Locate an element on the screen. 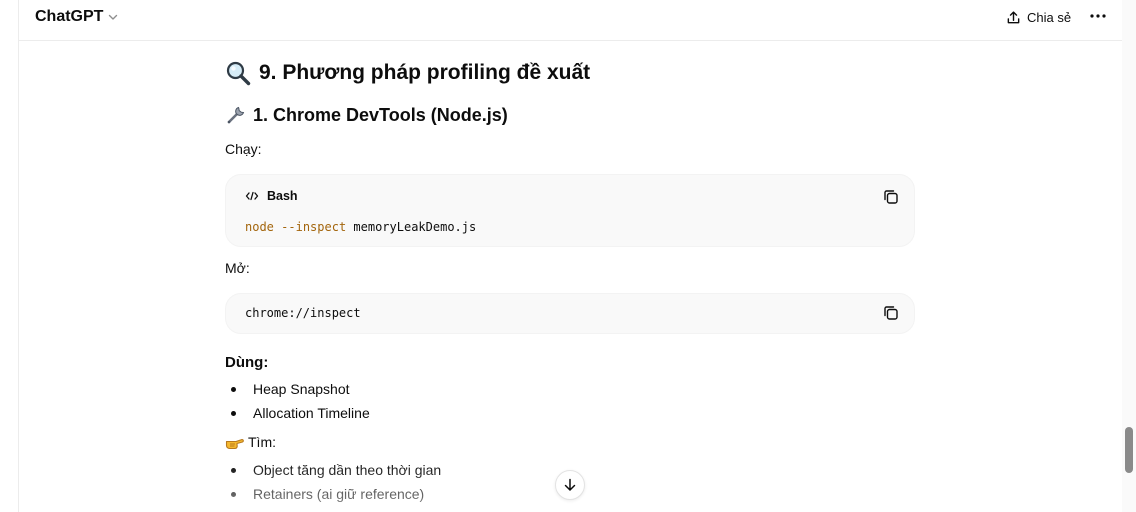  code-language-label: Bash is located at coordinates (282, 196).